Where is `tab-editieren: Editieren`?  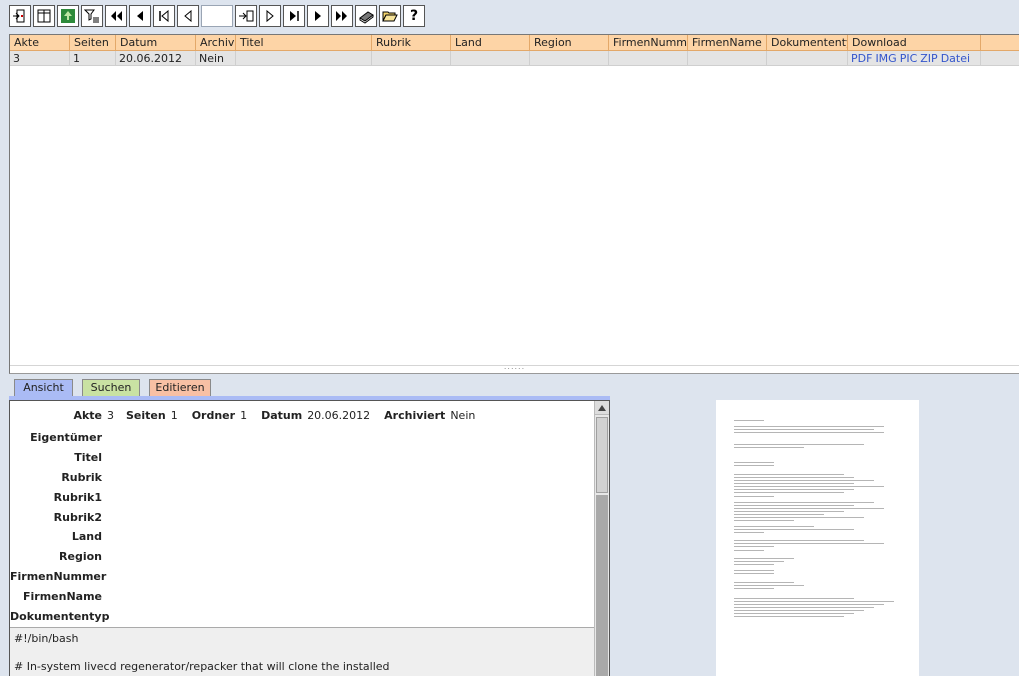 tab-editieren: Editieren is located at coordinates (180, 388).